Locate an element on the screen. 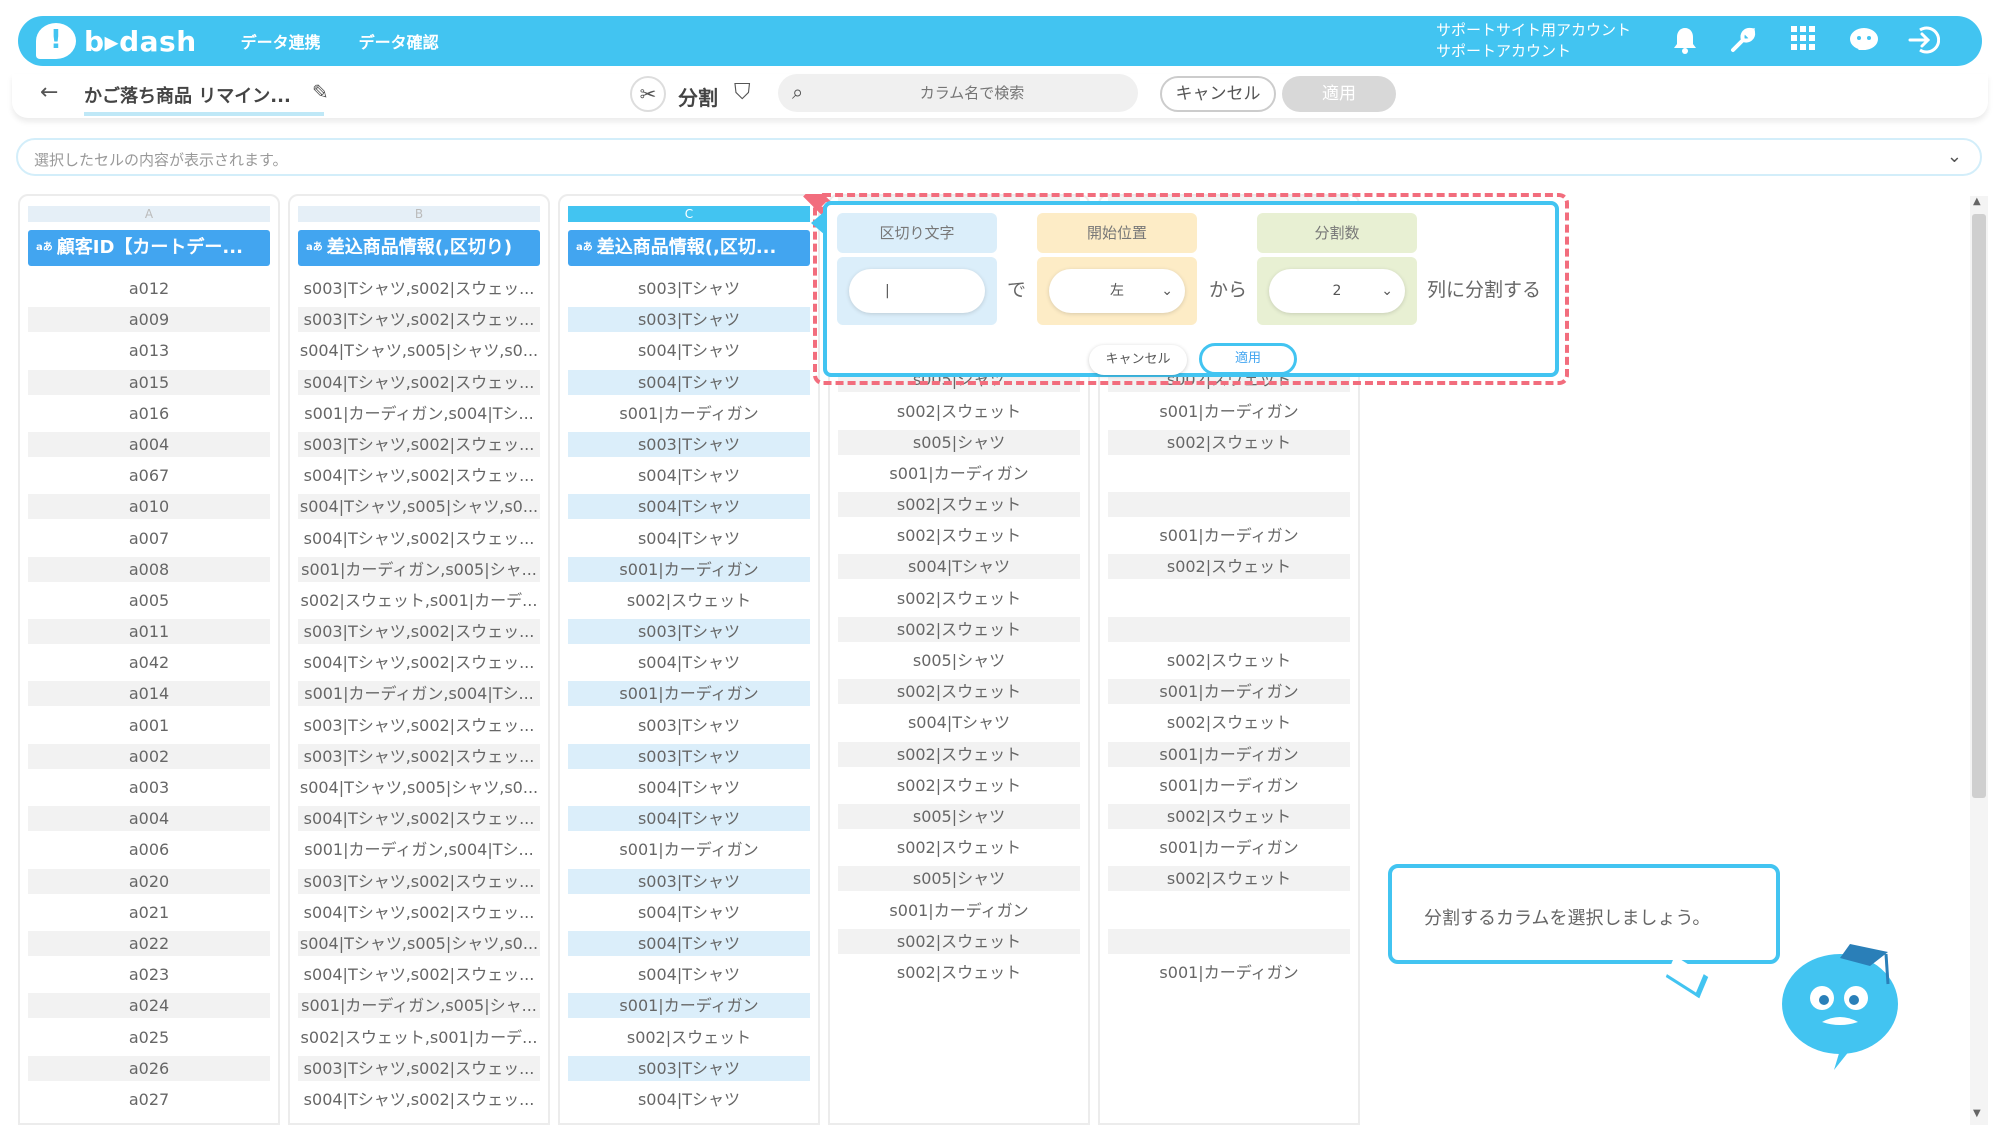  cell-content-bar: 選択したセルの内容が表示されます。 ⌄ is located at coordinates (999, 157).